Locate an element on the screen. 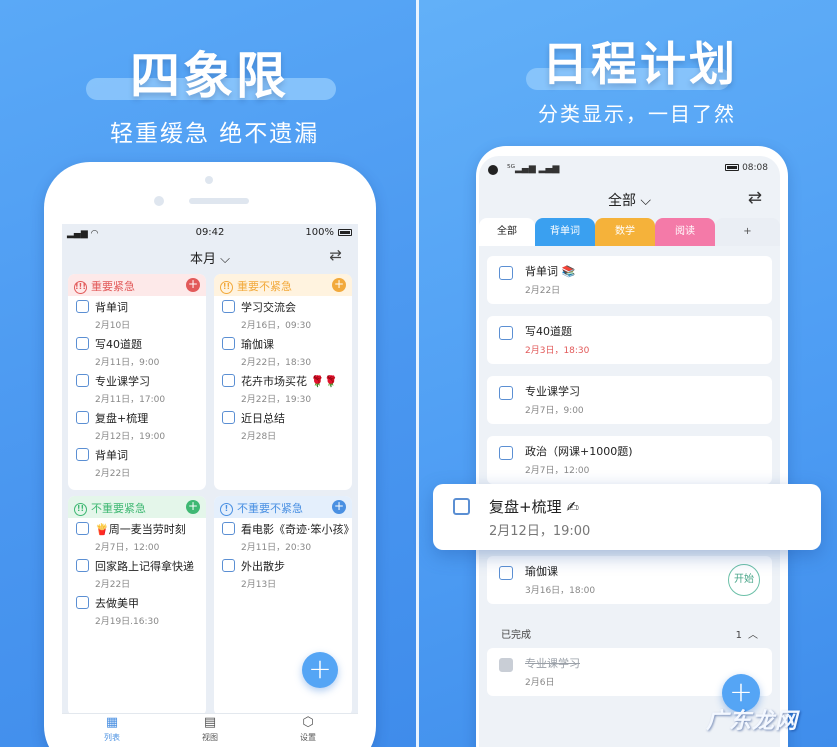 The height and width of the screenshot is (747, 837). calendar-icon: ▤ is located at coordinates (210, 722).